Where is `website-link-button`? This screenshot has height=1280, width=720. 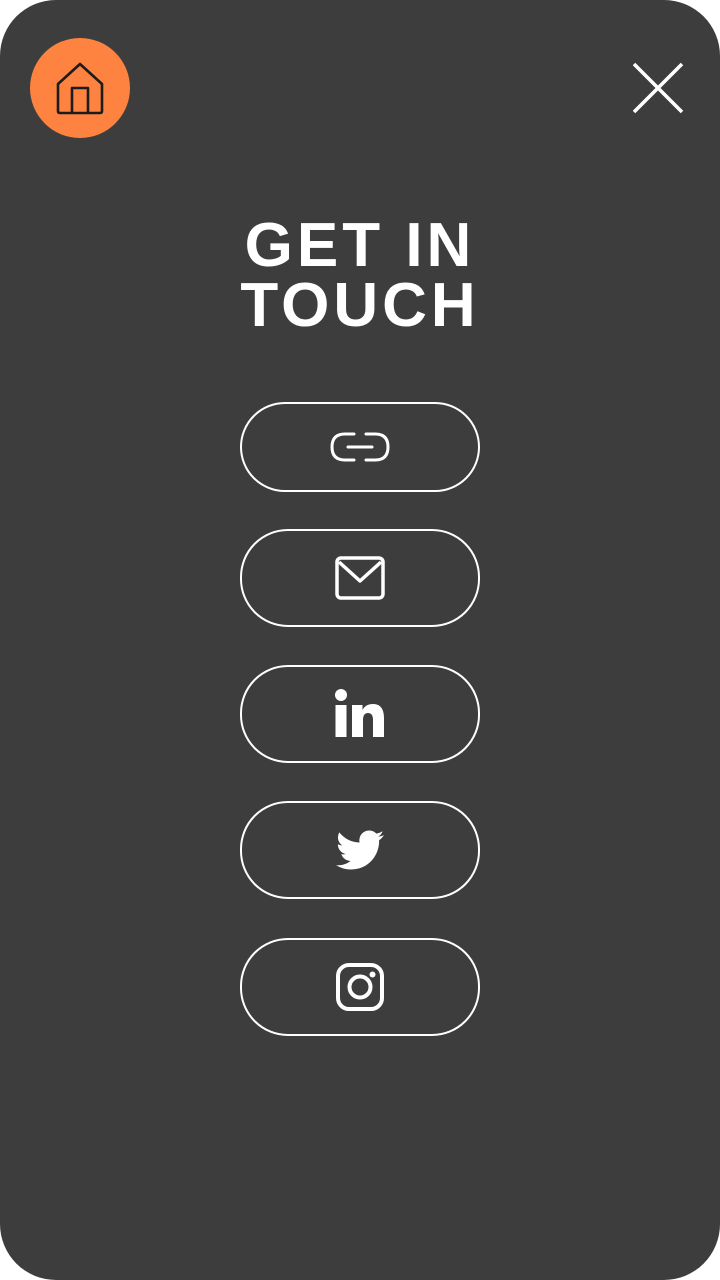
website-link-button is located at coordinates (360, 447).